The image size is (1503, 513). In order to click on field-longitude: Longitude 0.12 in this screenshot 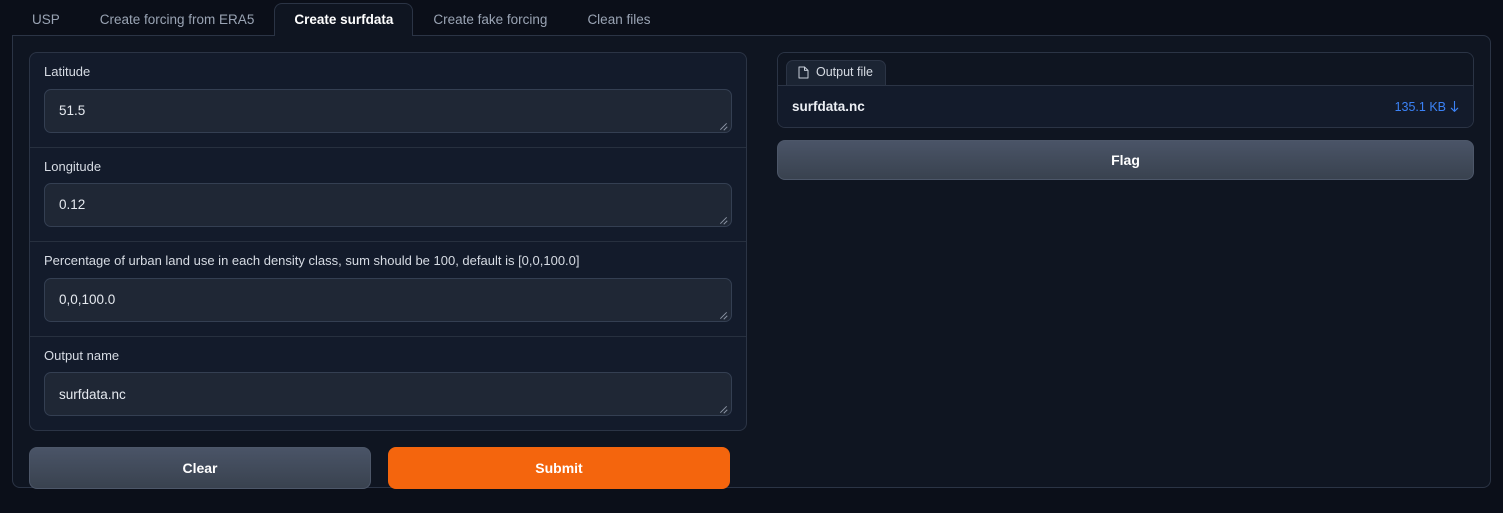, I will do `click(388, 195)`.